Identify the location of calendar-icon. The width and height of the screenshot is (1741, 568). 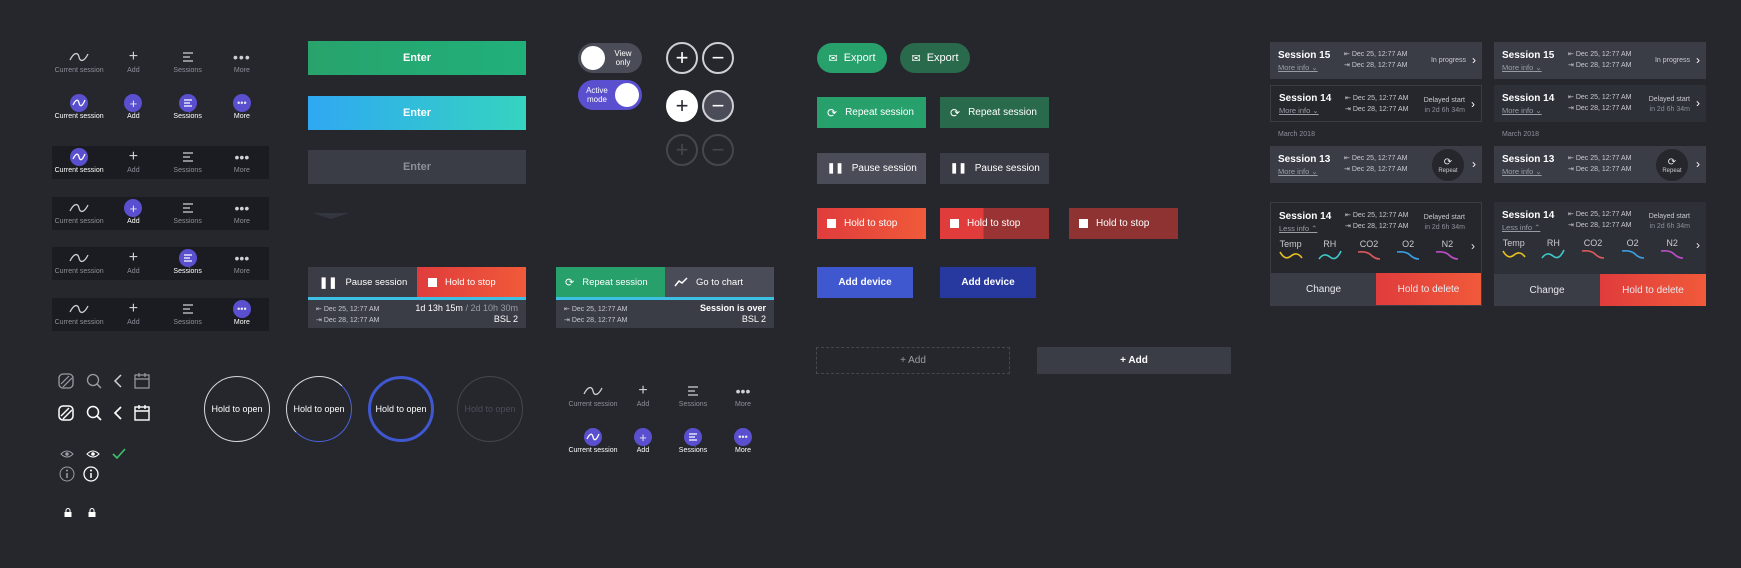
(142, 413).